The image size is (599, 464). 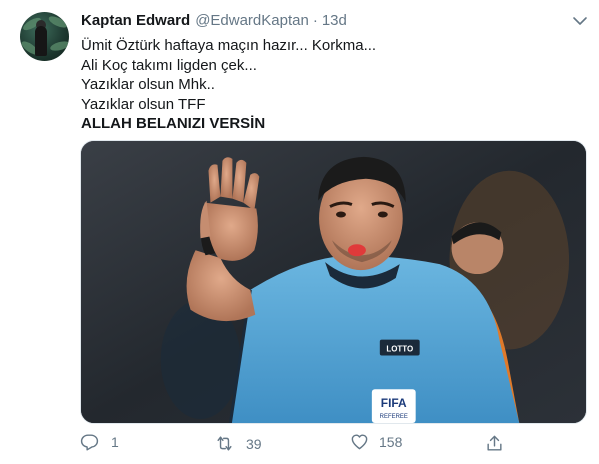 I want to click on like-icon, so click(x=359, y=442).